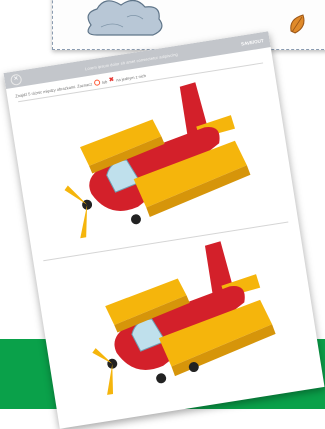 This screenshot has width=325, height=429. I want to click on close-icon: ✕, so click(16, 79).